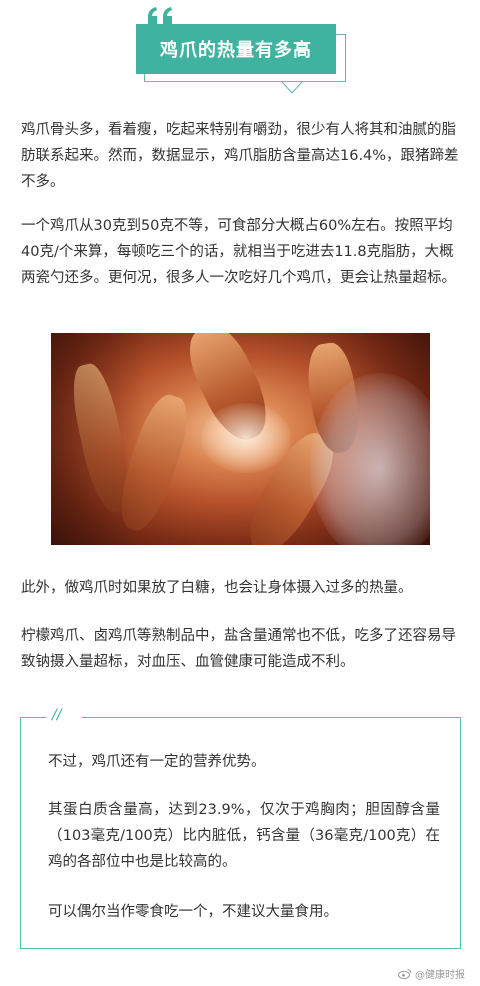 The image size is (480, 986). Describe the element at coordinates (236, 49) in the screenshot. I see `page-title: 鸡爪的热量有多高` at that location.